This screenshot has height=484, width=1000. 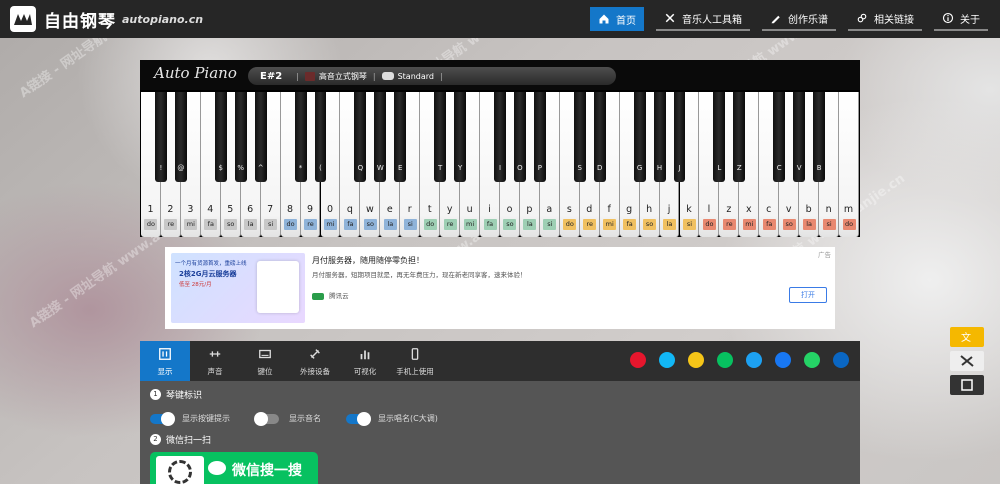 What do you see at coordinates (679, 137) in the screenshot?
I see `black-key: J` at bounding box center [679, 137].